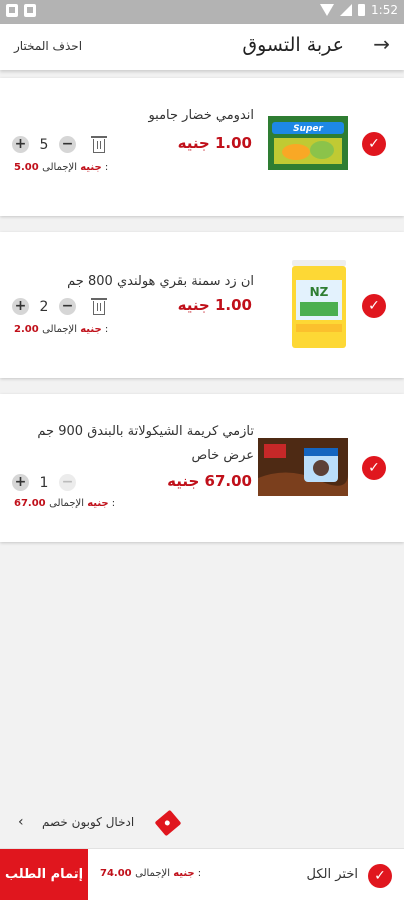  What do you see at coordinates (48, 46) in the screenshot?
I see `delete-selected-button: احذف المختار` at bounding box center [48, 46].